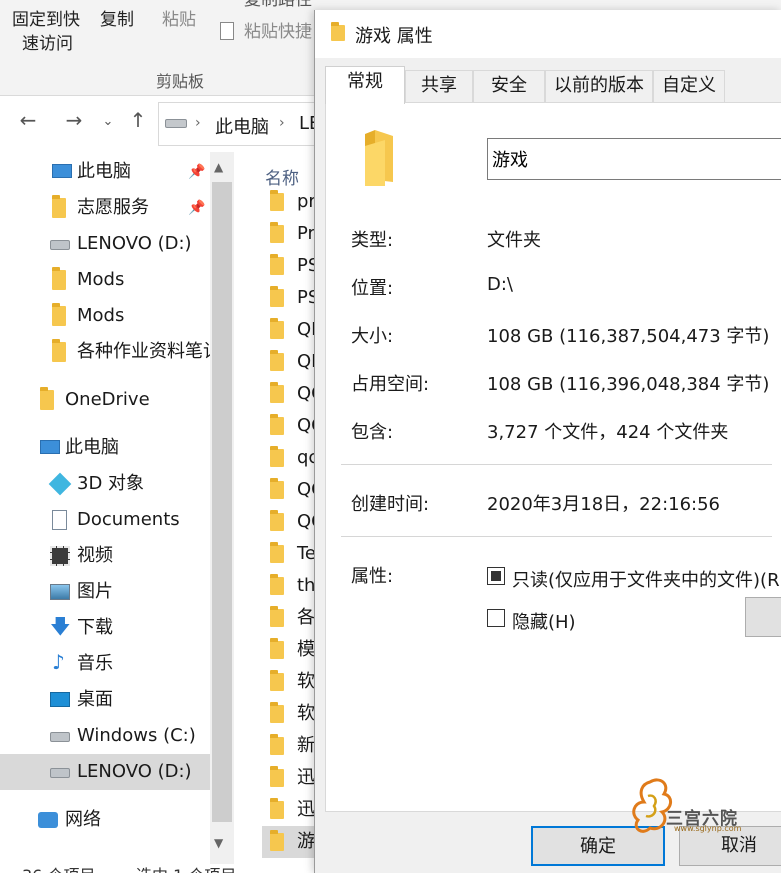  I want to click on copy-path-button: 复制路径, so click(278, 6).